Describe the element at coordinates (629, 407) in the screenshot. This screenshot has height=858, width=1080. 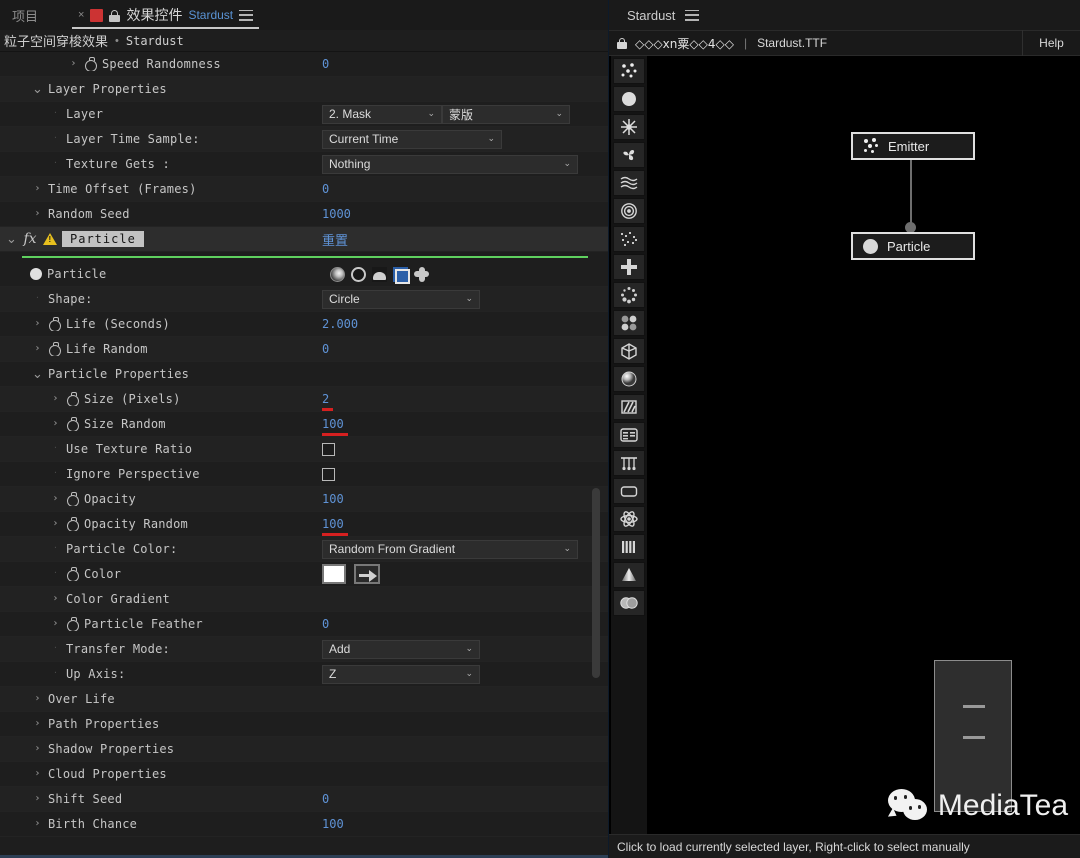
I see `field-tool` at that location.